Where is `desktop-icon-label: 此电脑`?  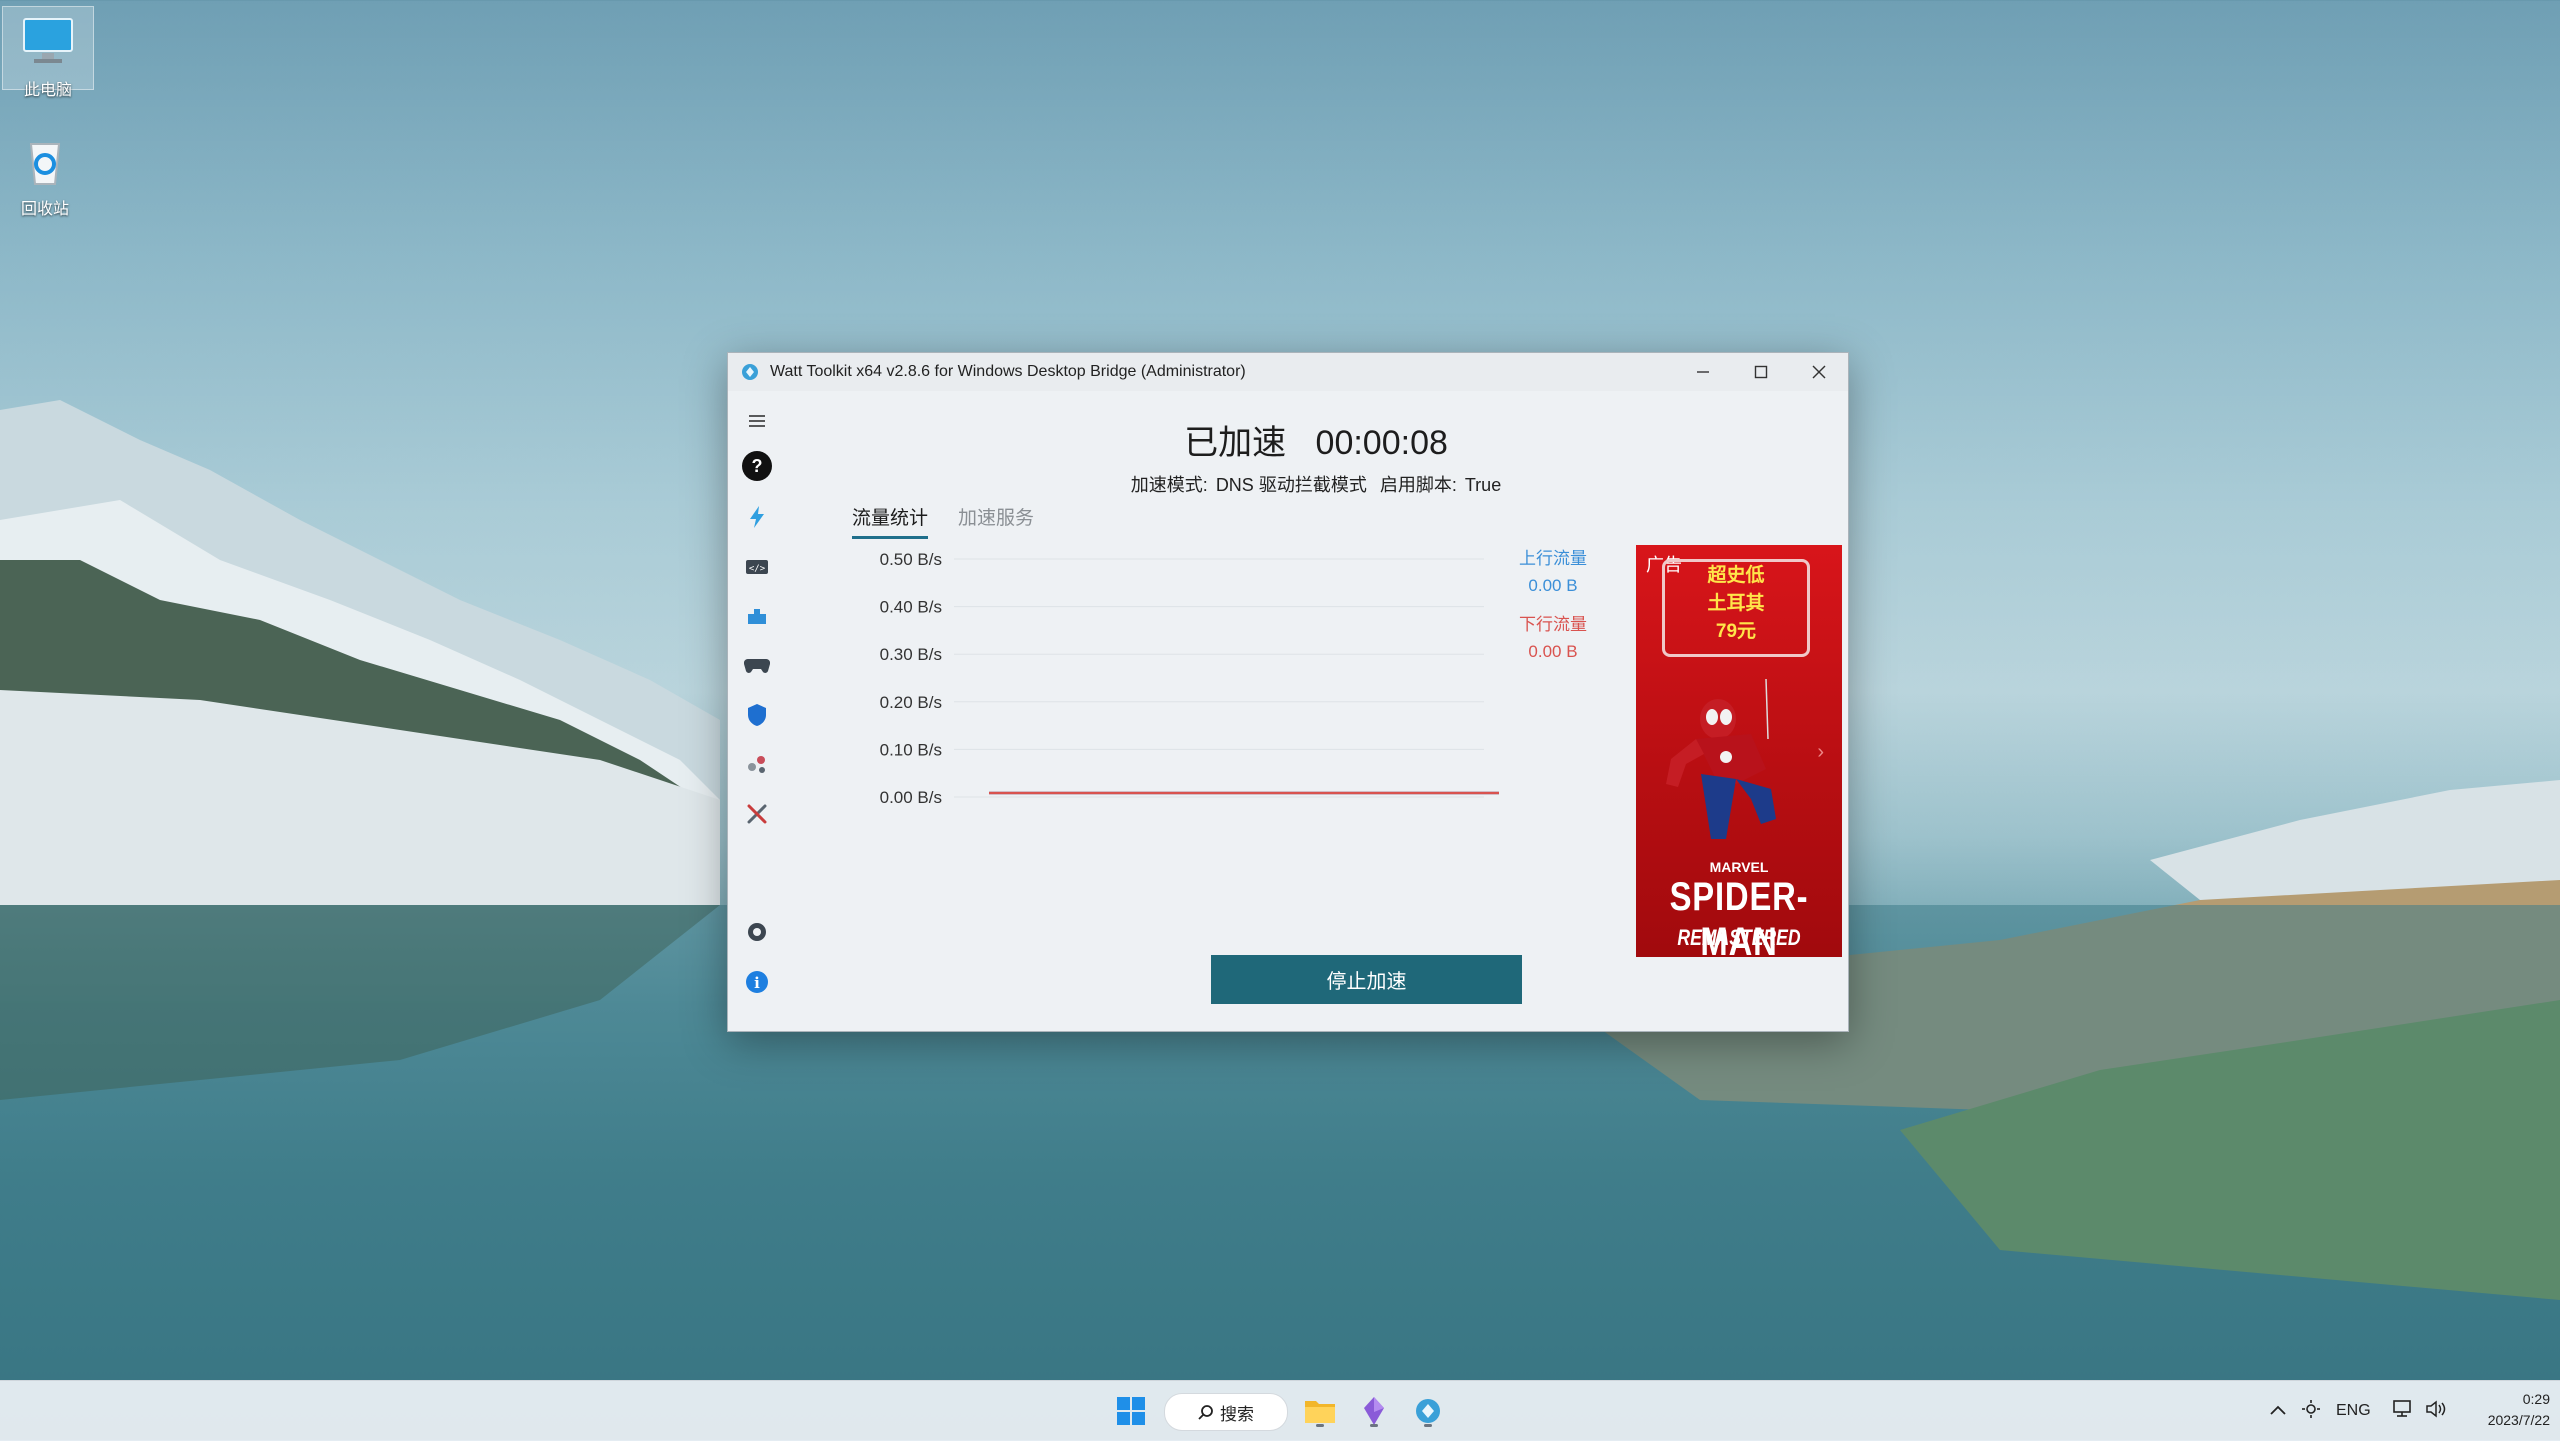
desktop-icon-label: 此电脑 is located at coordinates (47, 90).